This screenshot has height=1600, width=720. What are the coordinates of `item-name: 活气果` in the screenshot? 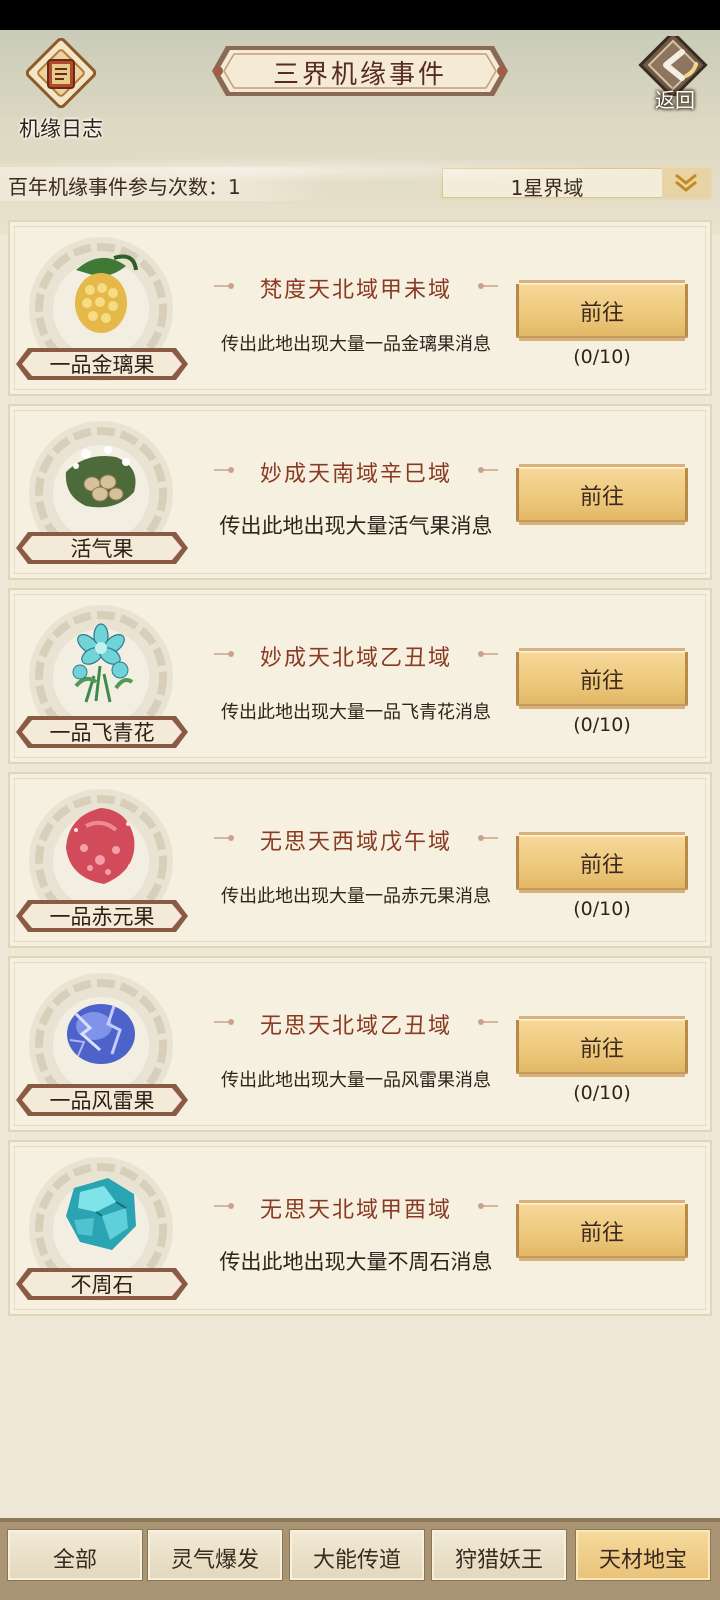 It's located at (102, 549).